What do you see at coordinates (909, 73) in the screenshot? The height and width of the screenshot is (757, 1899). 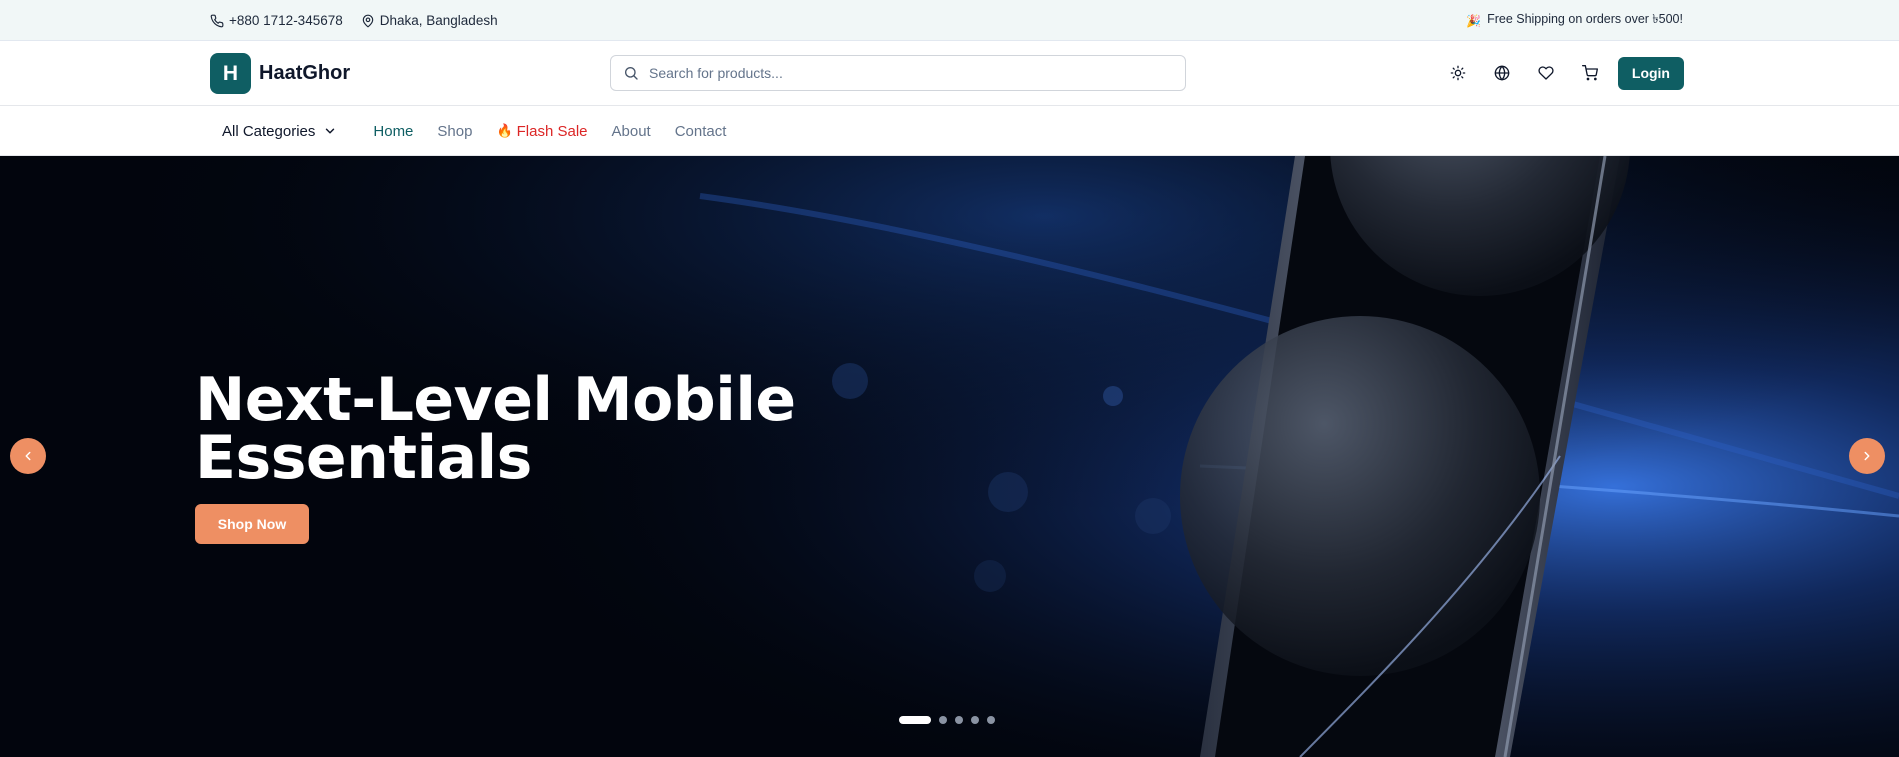 I see `search-input` at bounding box center [909, 73].